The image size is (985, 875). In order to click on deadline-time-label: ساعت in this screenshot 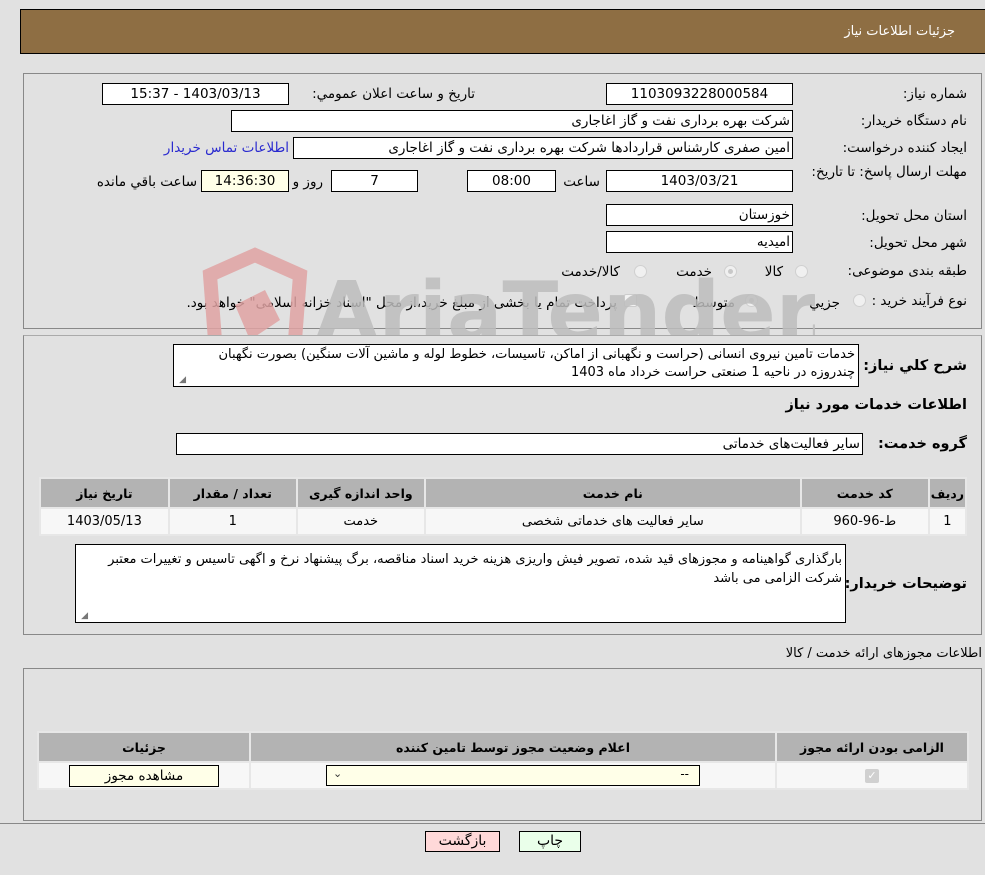, I will do `click(581, 182)`.